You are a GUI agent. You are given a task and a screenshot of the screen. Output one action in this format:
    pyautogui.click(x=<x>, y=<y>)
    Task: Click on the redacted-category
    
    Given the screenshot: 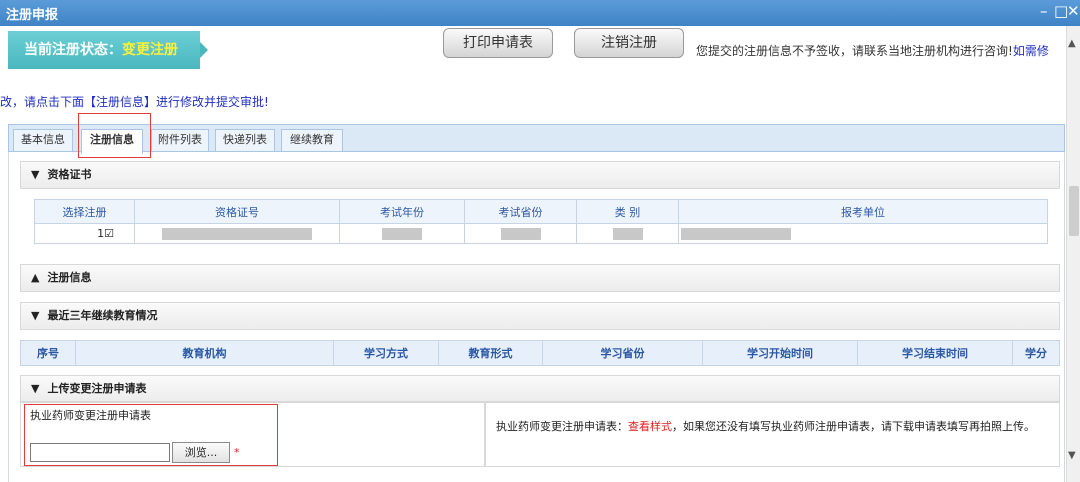 What is the action you would take?
    pyautogui.click(x=627, y=233)
    